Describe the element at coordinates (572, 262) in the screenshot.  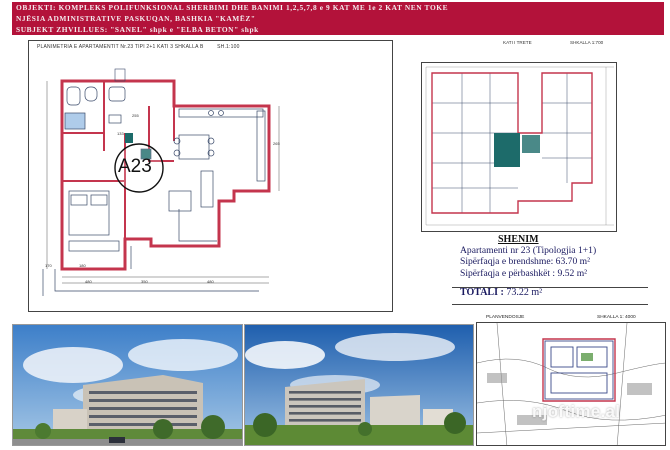
I see `internal-area-value: 63.70 m²` at that location.